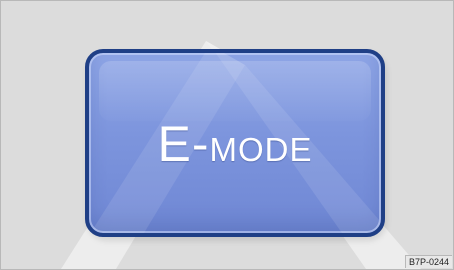 Image resolution: width=454 pixels, height=270 pixels. What do you see at coordinates (428, 261) in the screenshot?
I see `reference-code: B7P-0244` at bounding box center [428, 261].